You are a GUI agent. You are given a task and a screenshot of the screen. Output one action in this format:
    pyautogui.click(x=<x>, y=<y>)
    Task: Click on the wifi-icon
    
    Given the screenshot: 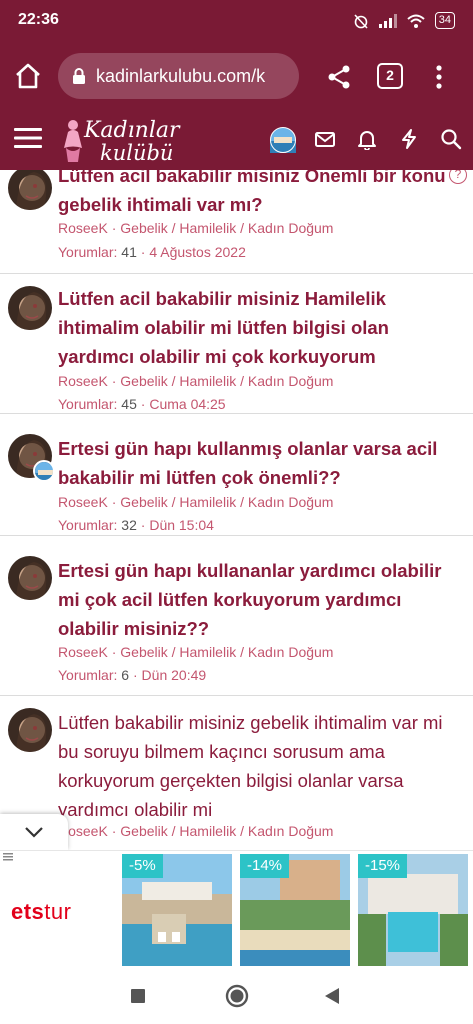 What is the action you would take?
    pyautogui.click(x=416, y=21)
    